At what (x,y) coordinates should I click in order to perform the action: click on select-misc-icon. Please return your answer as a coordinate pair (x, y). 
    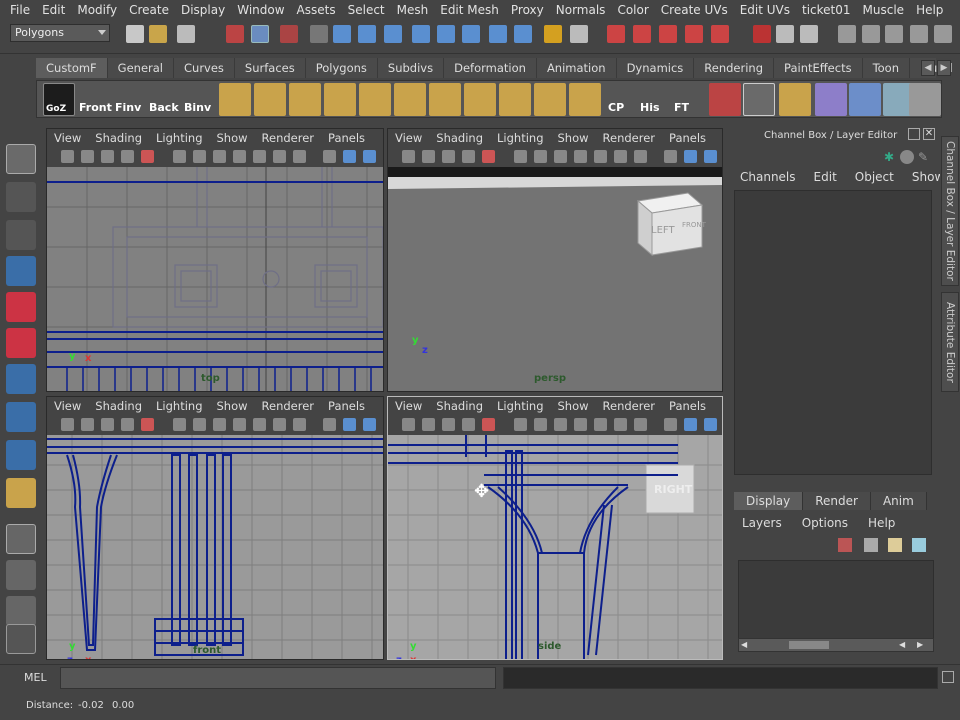
    Looking at the image, I should click on (471, 34).